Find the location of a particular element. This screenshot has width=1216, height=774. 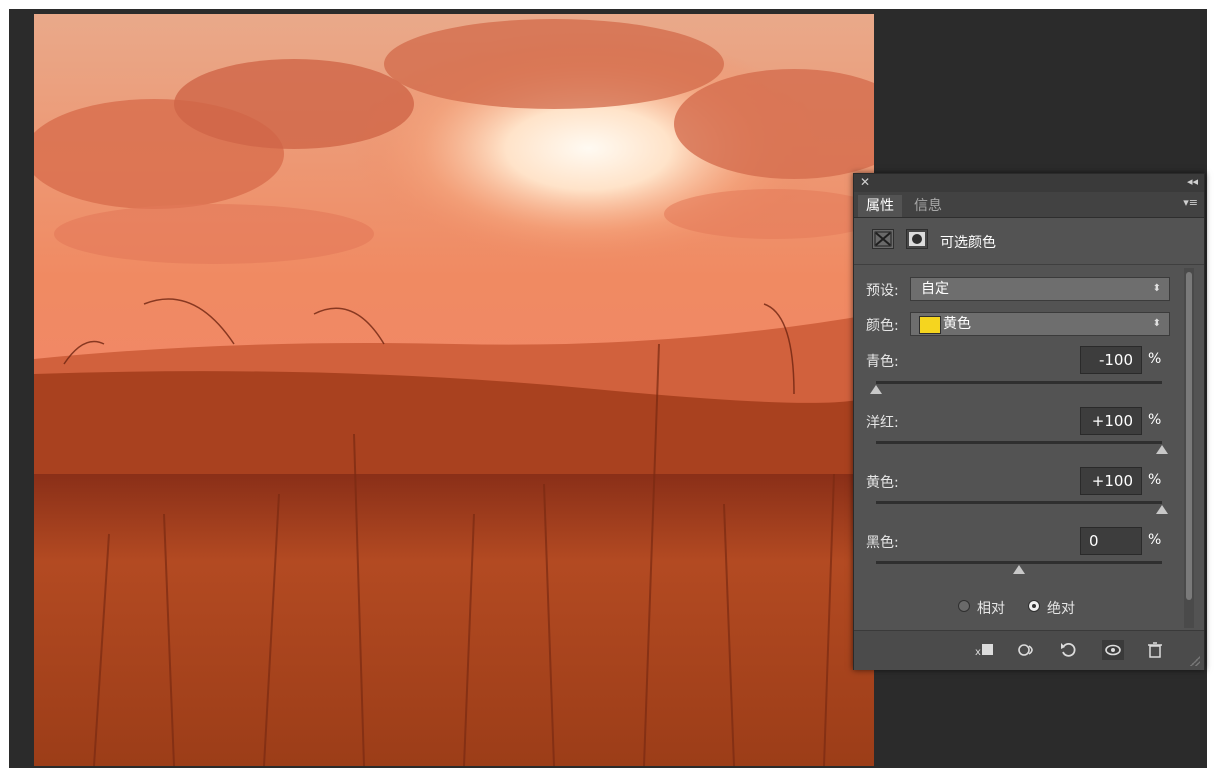

adjustment-title: 可选颜色 is located at coordinates (968, 243).